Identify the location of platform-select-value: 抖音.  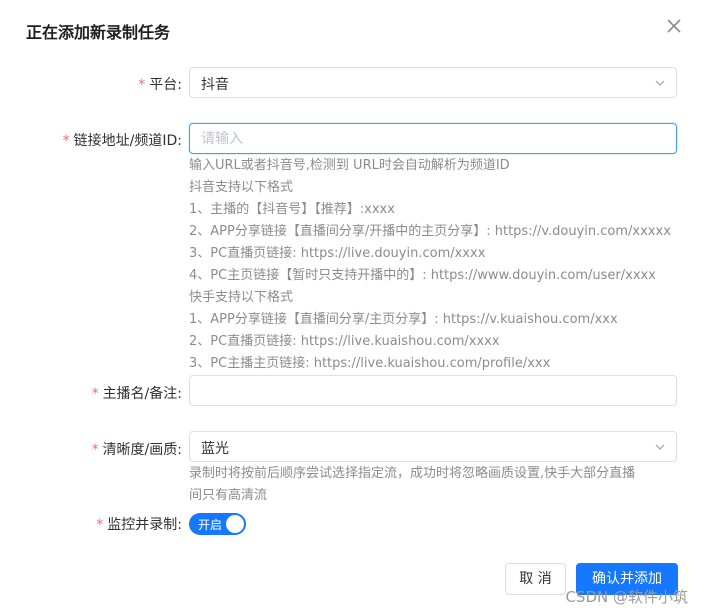
(215, 85).